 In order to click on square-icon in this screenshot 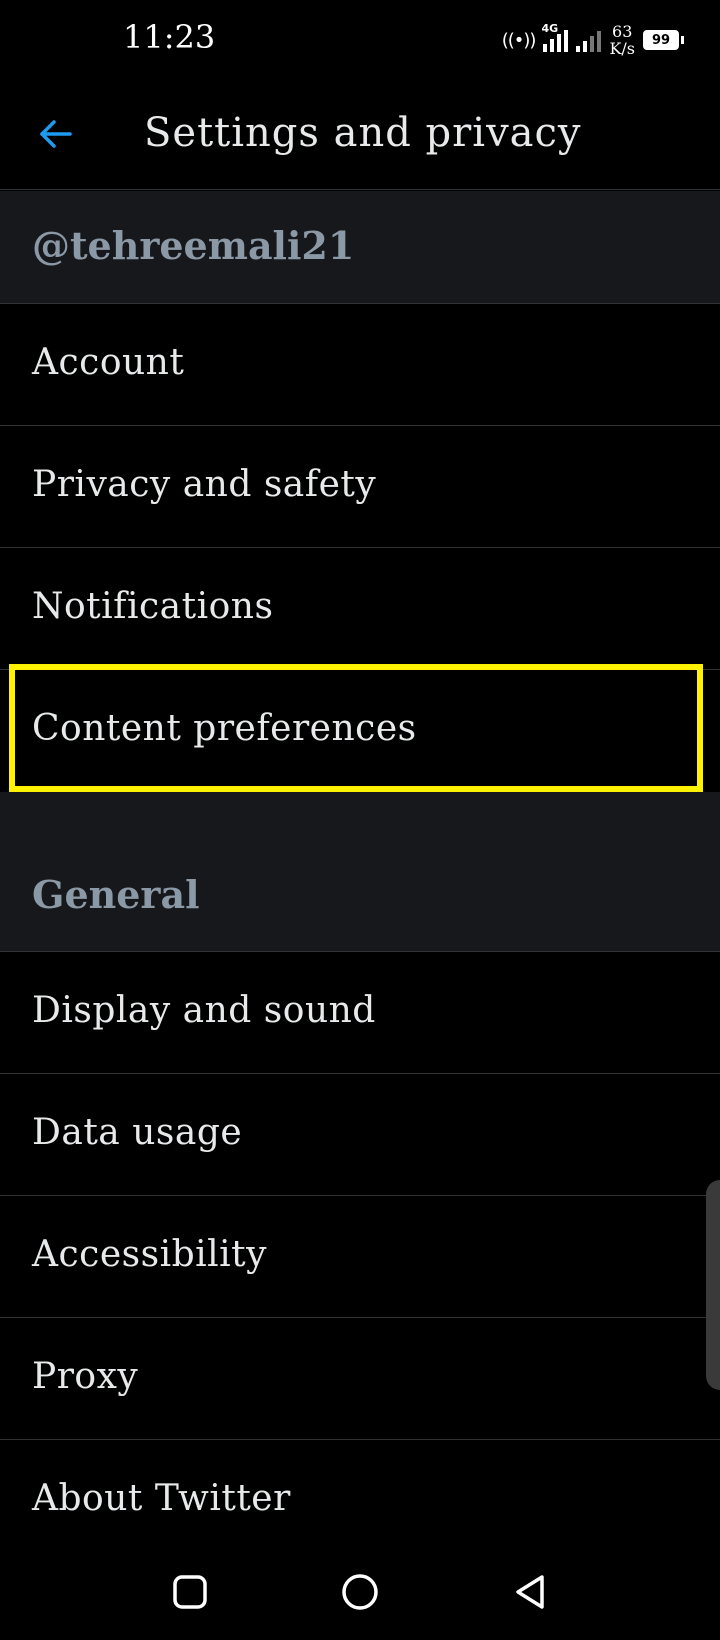, I will do `click(190, 1592)`.